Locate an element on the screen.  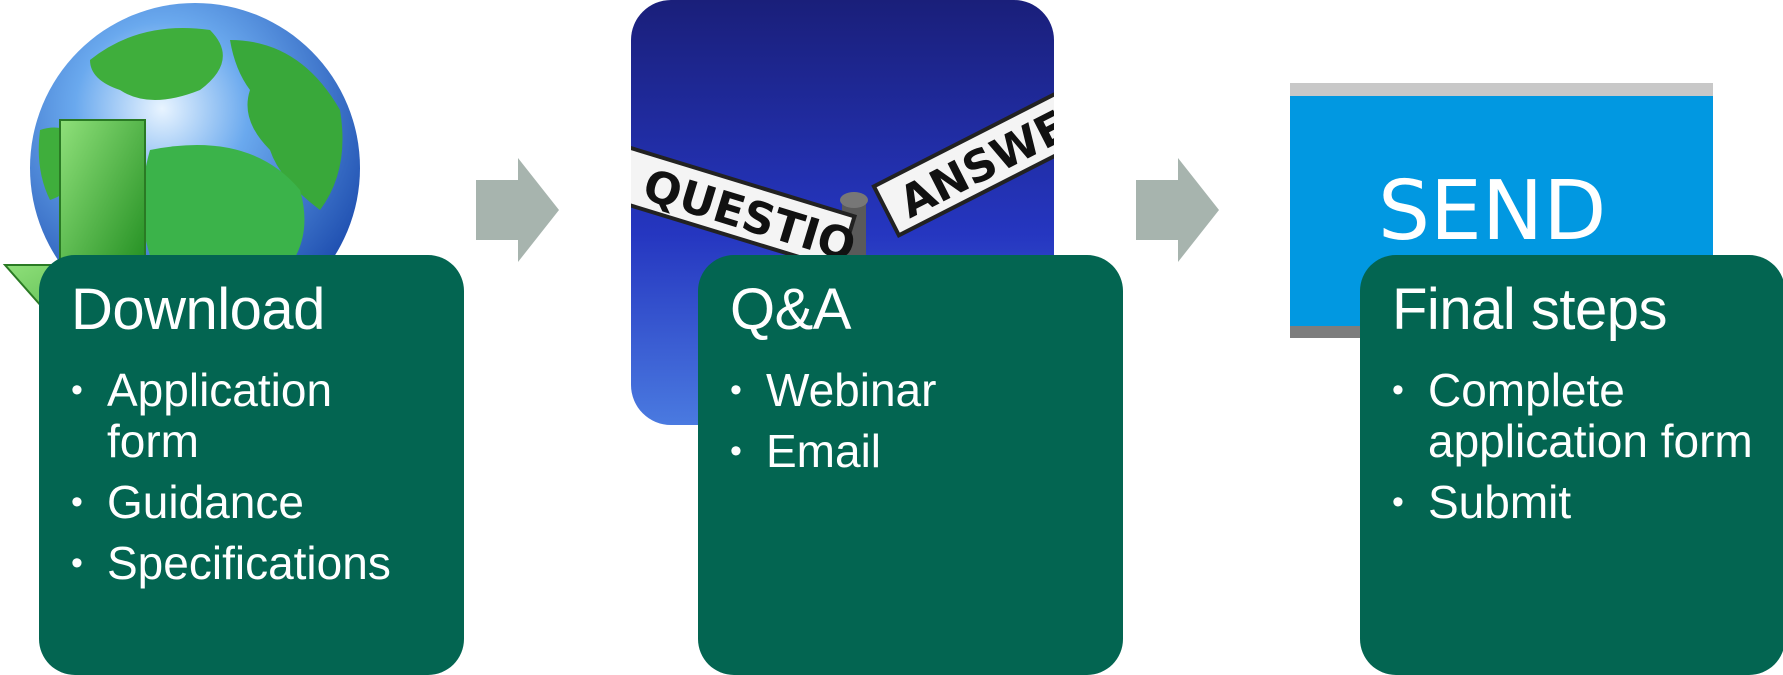
list-item: Email is located at coordinates (912, 452).